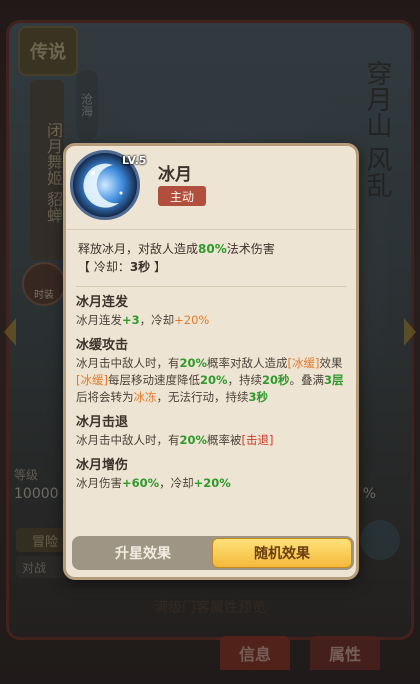 The height and width of the screenshot is (684, 420). I want to click on effect-text-part: 概率对敌人造成, so click(247, 363).